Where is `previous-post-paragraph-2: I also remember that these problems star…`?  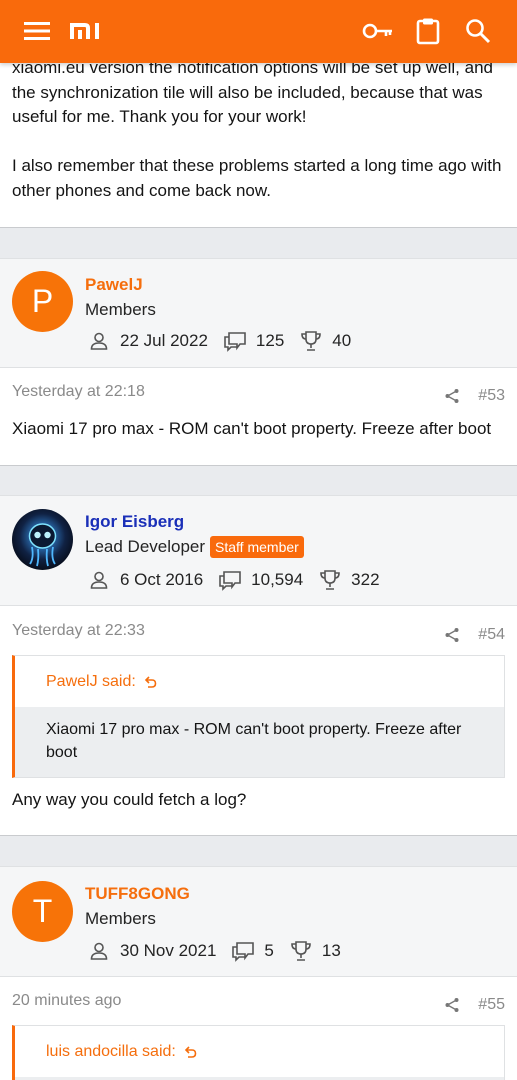 previous-post-paragraph-2: I also remember that these problems star… is located at coordinates (257, 178).